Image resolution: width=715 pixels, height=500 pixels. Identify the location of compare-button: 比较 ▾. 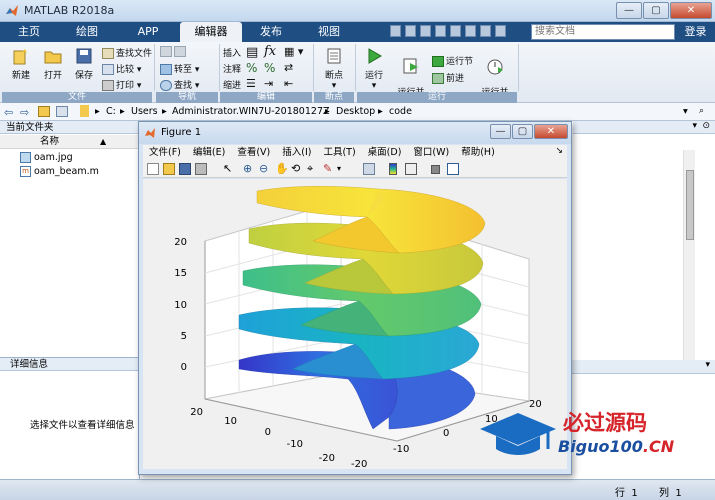
(121, 68).